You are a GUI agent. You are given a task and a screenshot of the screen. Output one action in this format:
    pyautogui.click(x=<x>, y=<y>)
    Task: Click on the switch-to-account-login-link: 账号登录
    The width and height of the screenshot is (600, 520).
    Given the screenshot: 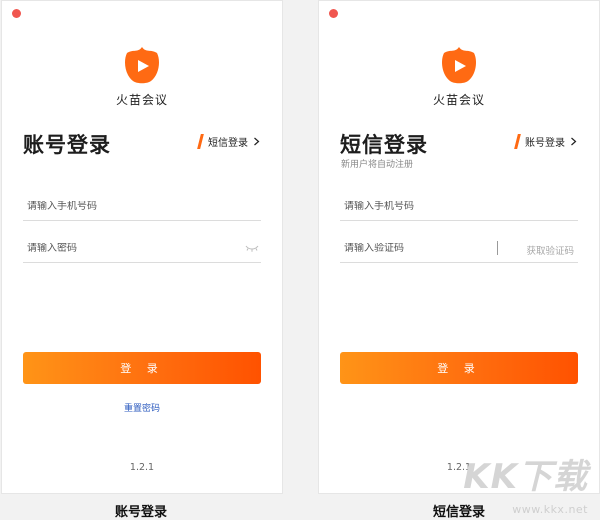 What is the action you would take?
    pyautogui.click(x=546, y=141)
    